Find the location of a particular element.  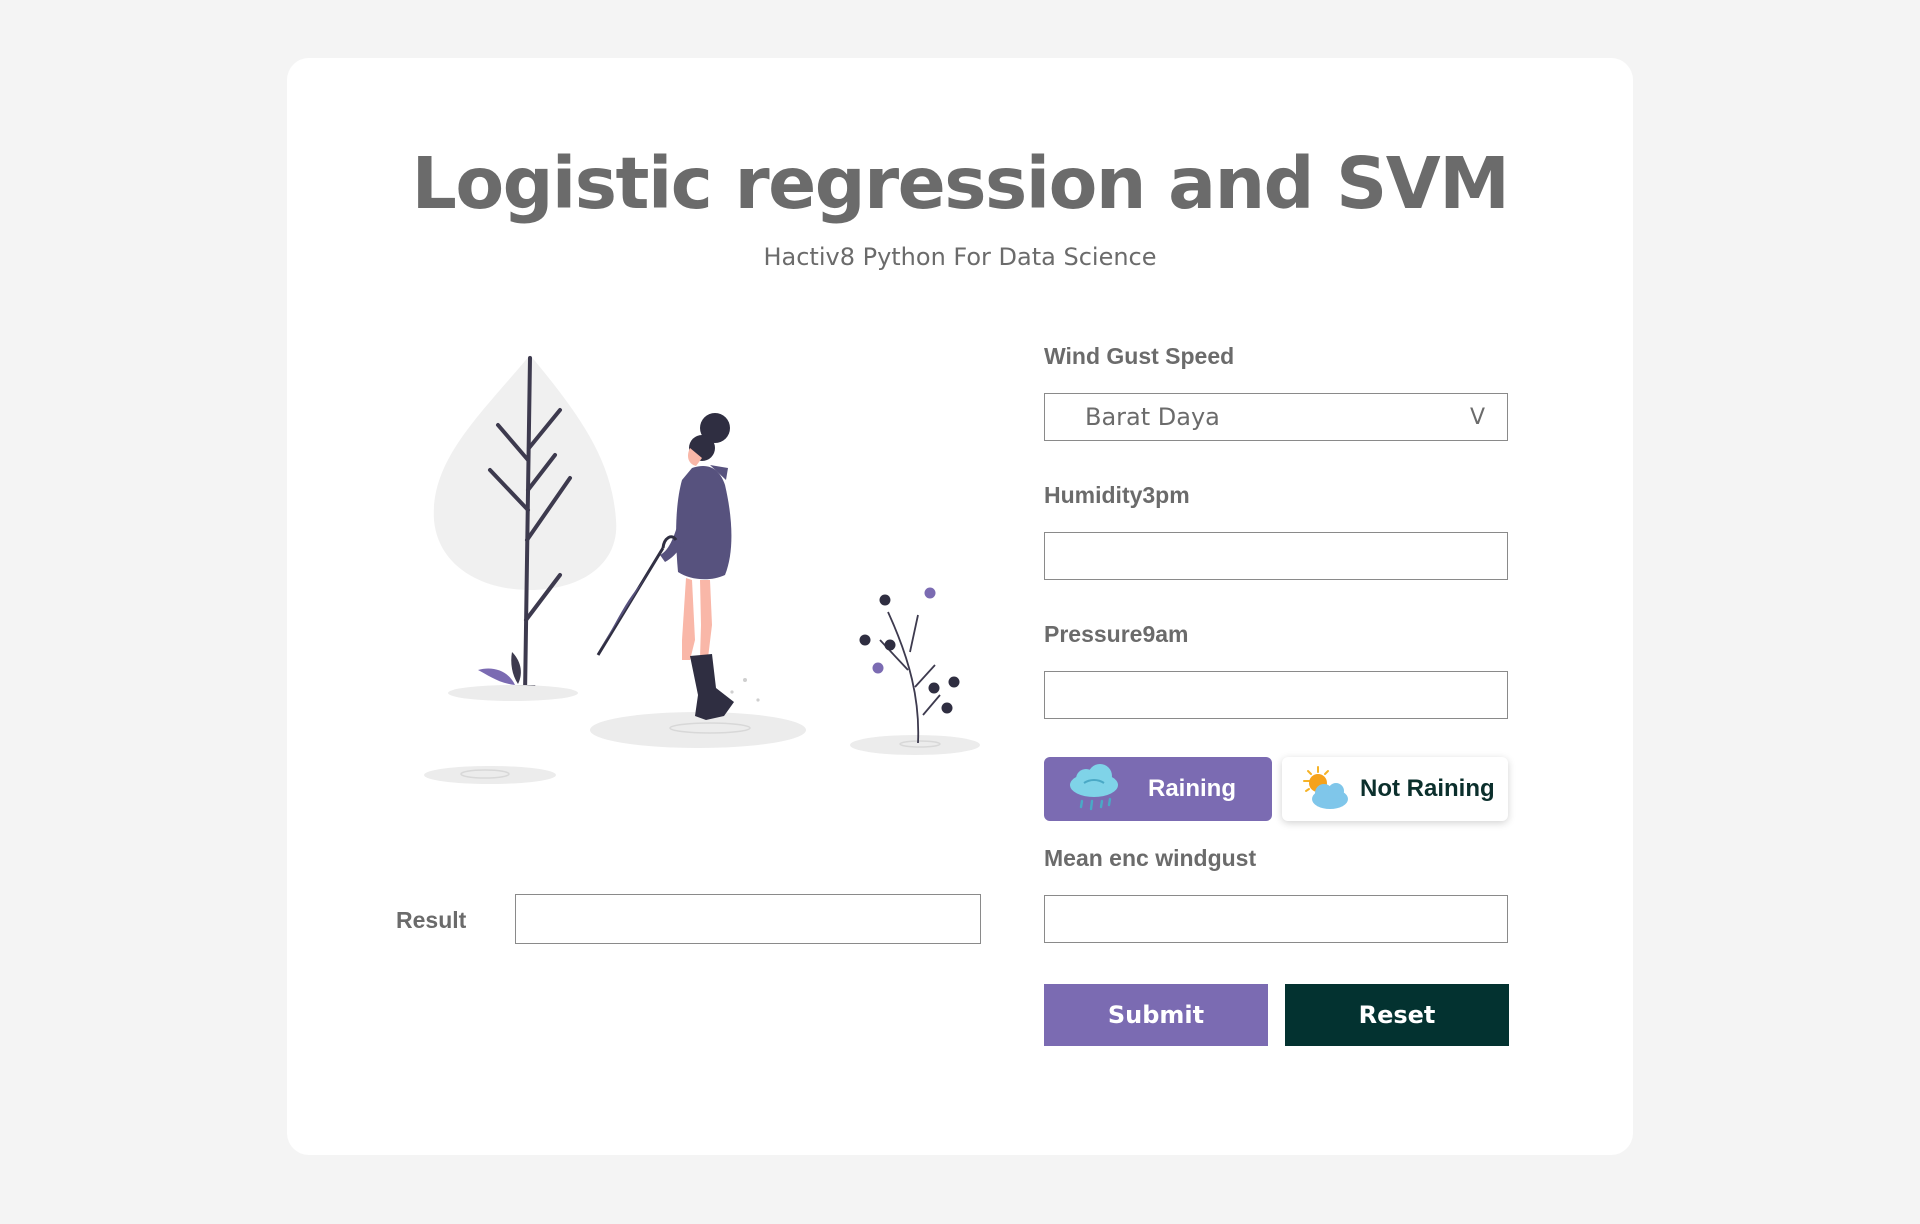

raining-option: Raining is located at coordinates (1158, 789).